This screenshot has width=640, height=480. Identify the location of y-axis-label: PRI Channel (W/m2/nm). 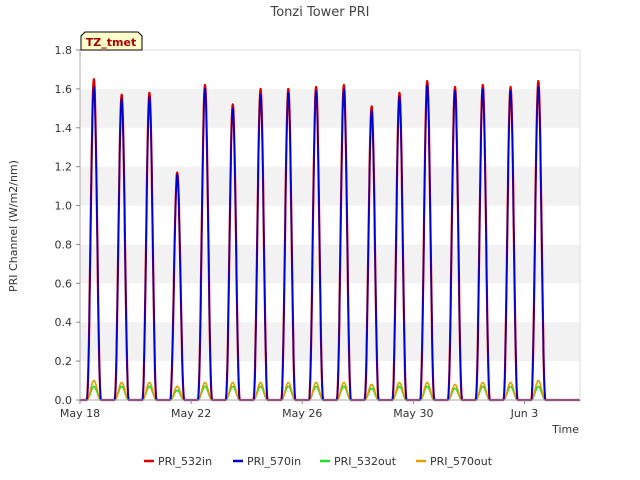
(13, 226).